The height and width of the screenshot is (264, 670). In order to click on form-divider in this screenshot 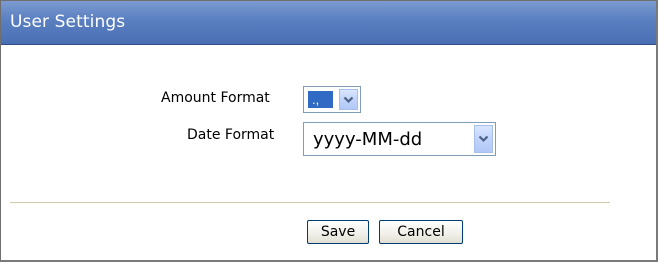, I will do `click(310, 202)`.